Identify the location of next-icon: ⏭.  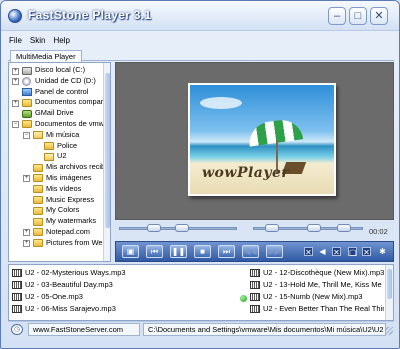
(226, 251).